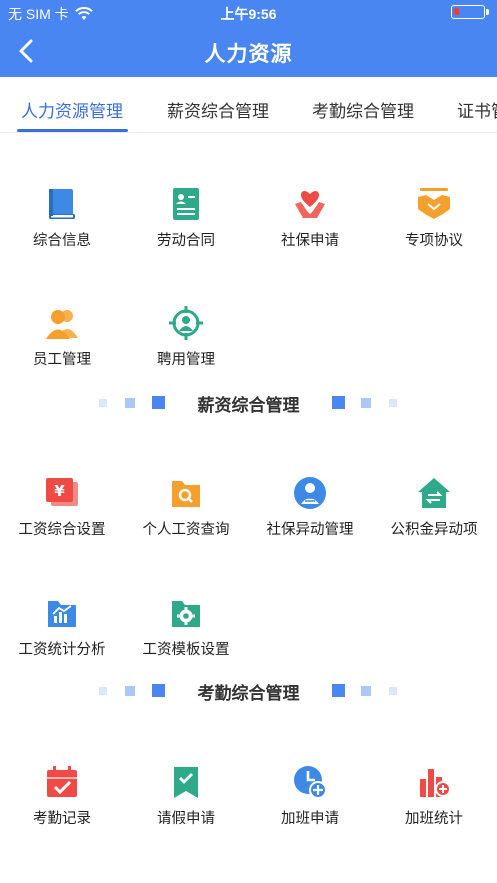 Image resolution: width=497 pixels, height=883 pixels. I want to click on grid-item-social-security-change: 社保异动管理, so click(310, 507).